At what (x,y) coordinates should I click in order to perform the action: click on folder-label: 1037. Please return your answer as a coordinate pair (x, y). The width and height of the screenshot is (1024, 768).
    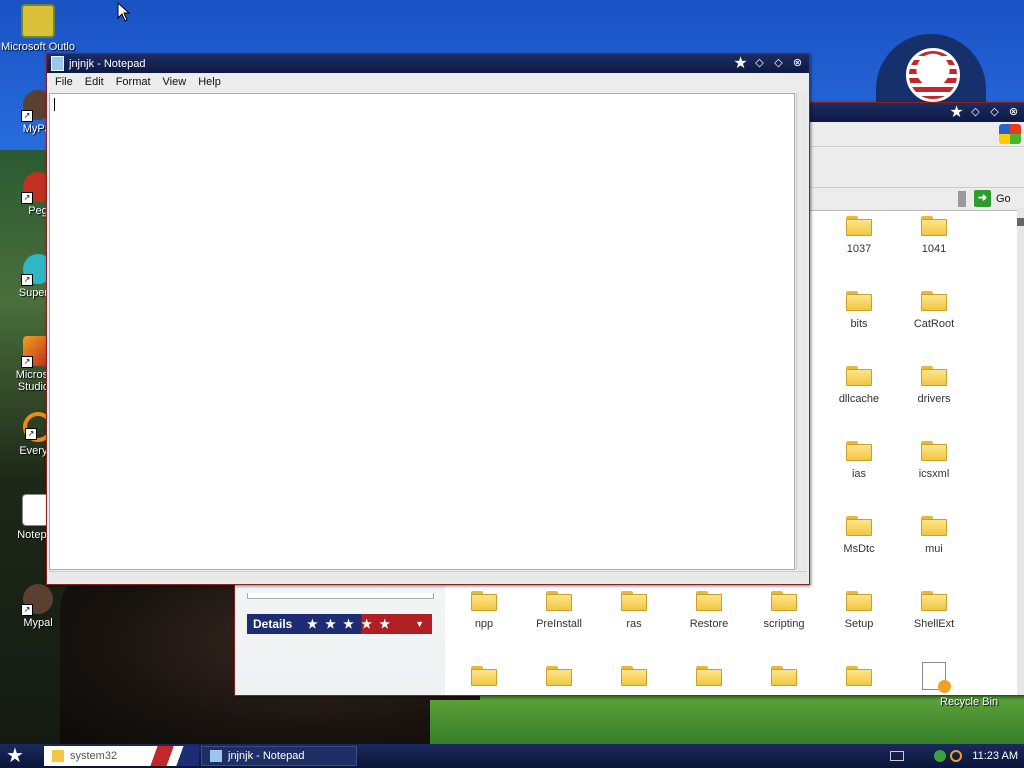
    Looking at the image, I should click on (859, 249).